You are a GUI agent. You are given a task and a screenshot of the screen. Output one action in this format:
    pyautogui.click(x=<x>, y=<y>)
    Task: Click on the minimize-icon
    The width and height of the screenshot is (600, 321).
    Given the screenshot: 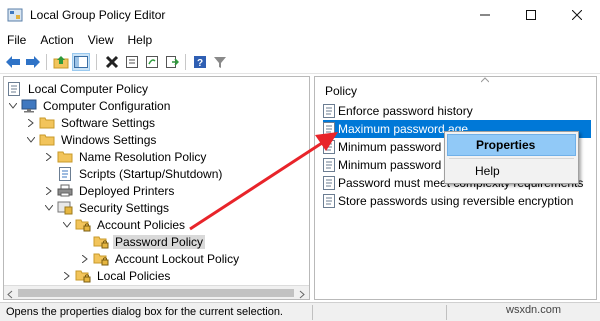 What is the action you would take?
    pyautogui.click(x=485, y=15)
    